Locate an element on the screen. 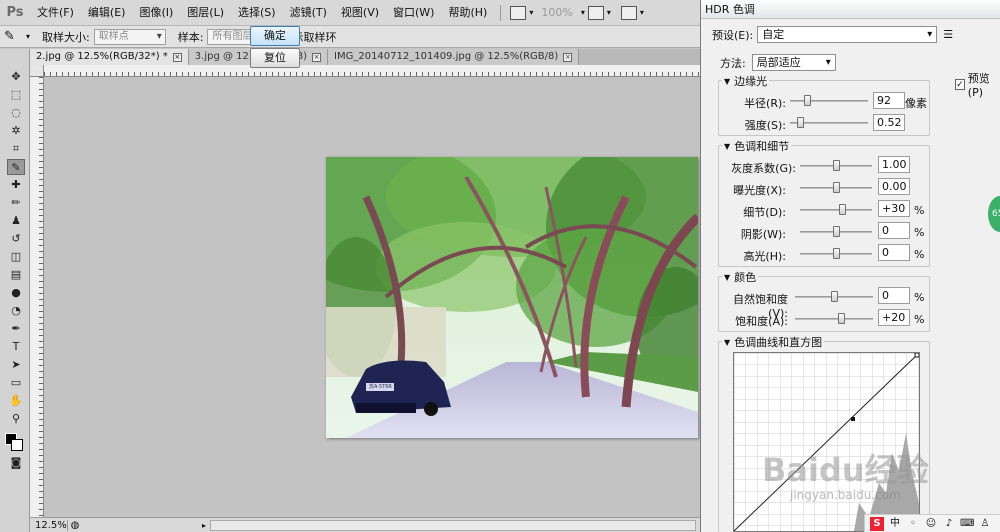 Image resolution: width=1000 pixels, height=532 pixels. vibrance-slider-thumb is located at coordinates (834, 296).